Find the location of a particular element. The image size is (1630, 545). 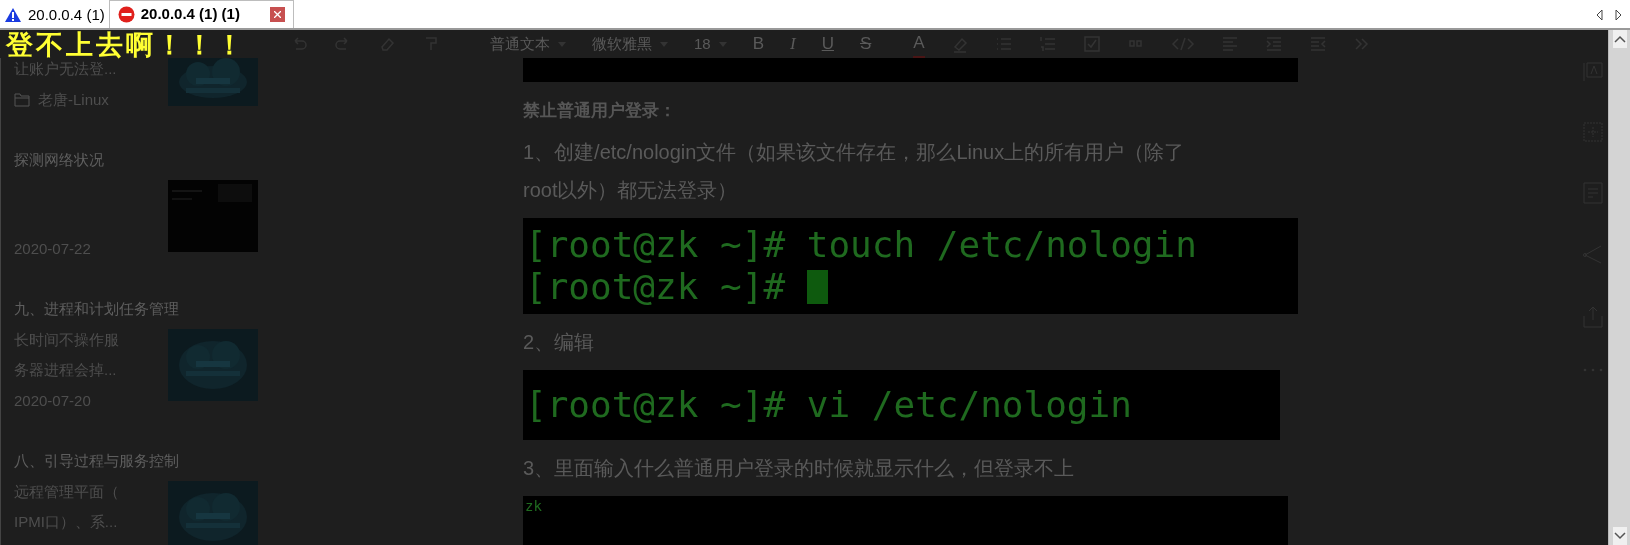

terminal-line: [root@zk ~]# touch /etc/nologin is located at coordinates (861, 244).